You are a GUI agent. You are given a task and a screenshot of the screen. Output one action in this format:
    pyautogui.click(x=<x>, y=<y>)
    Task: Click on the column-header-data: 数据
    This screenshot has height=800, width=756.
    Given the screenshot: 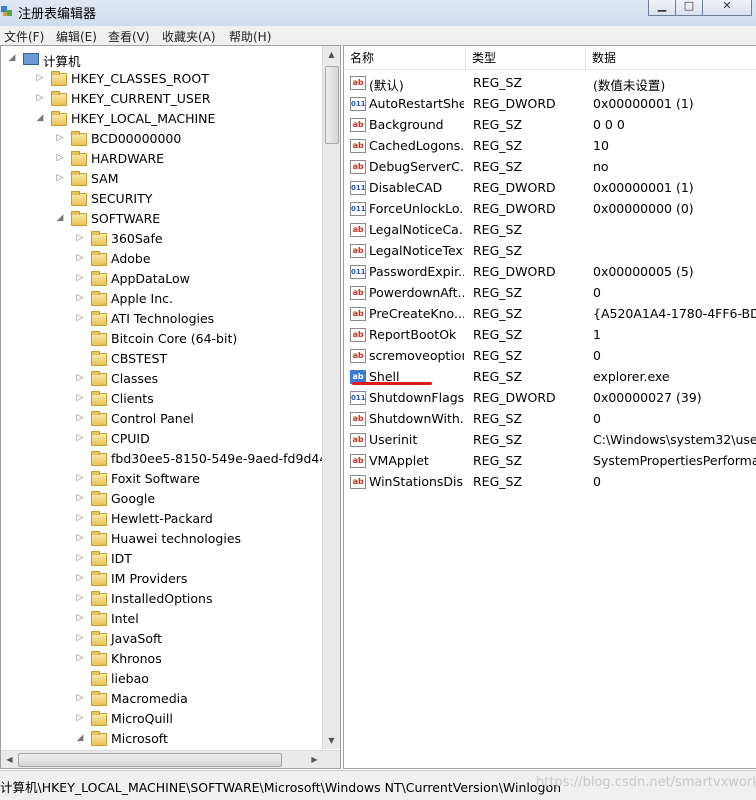 What is the action you would take?
    pyautogui.click(x=671, y=58)
    